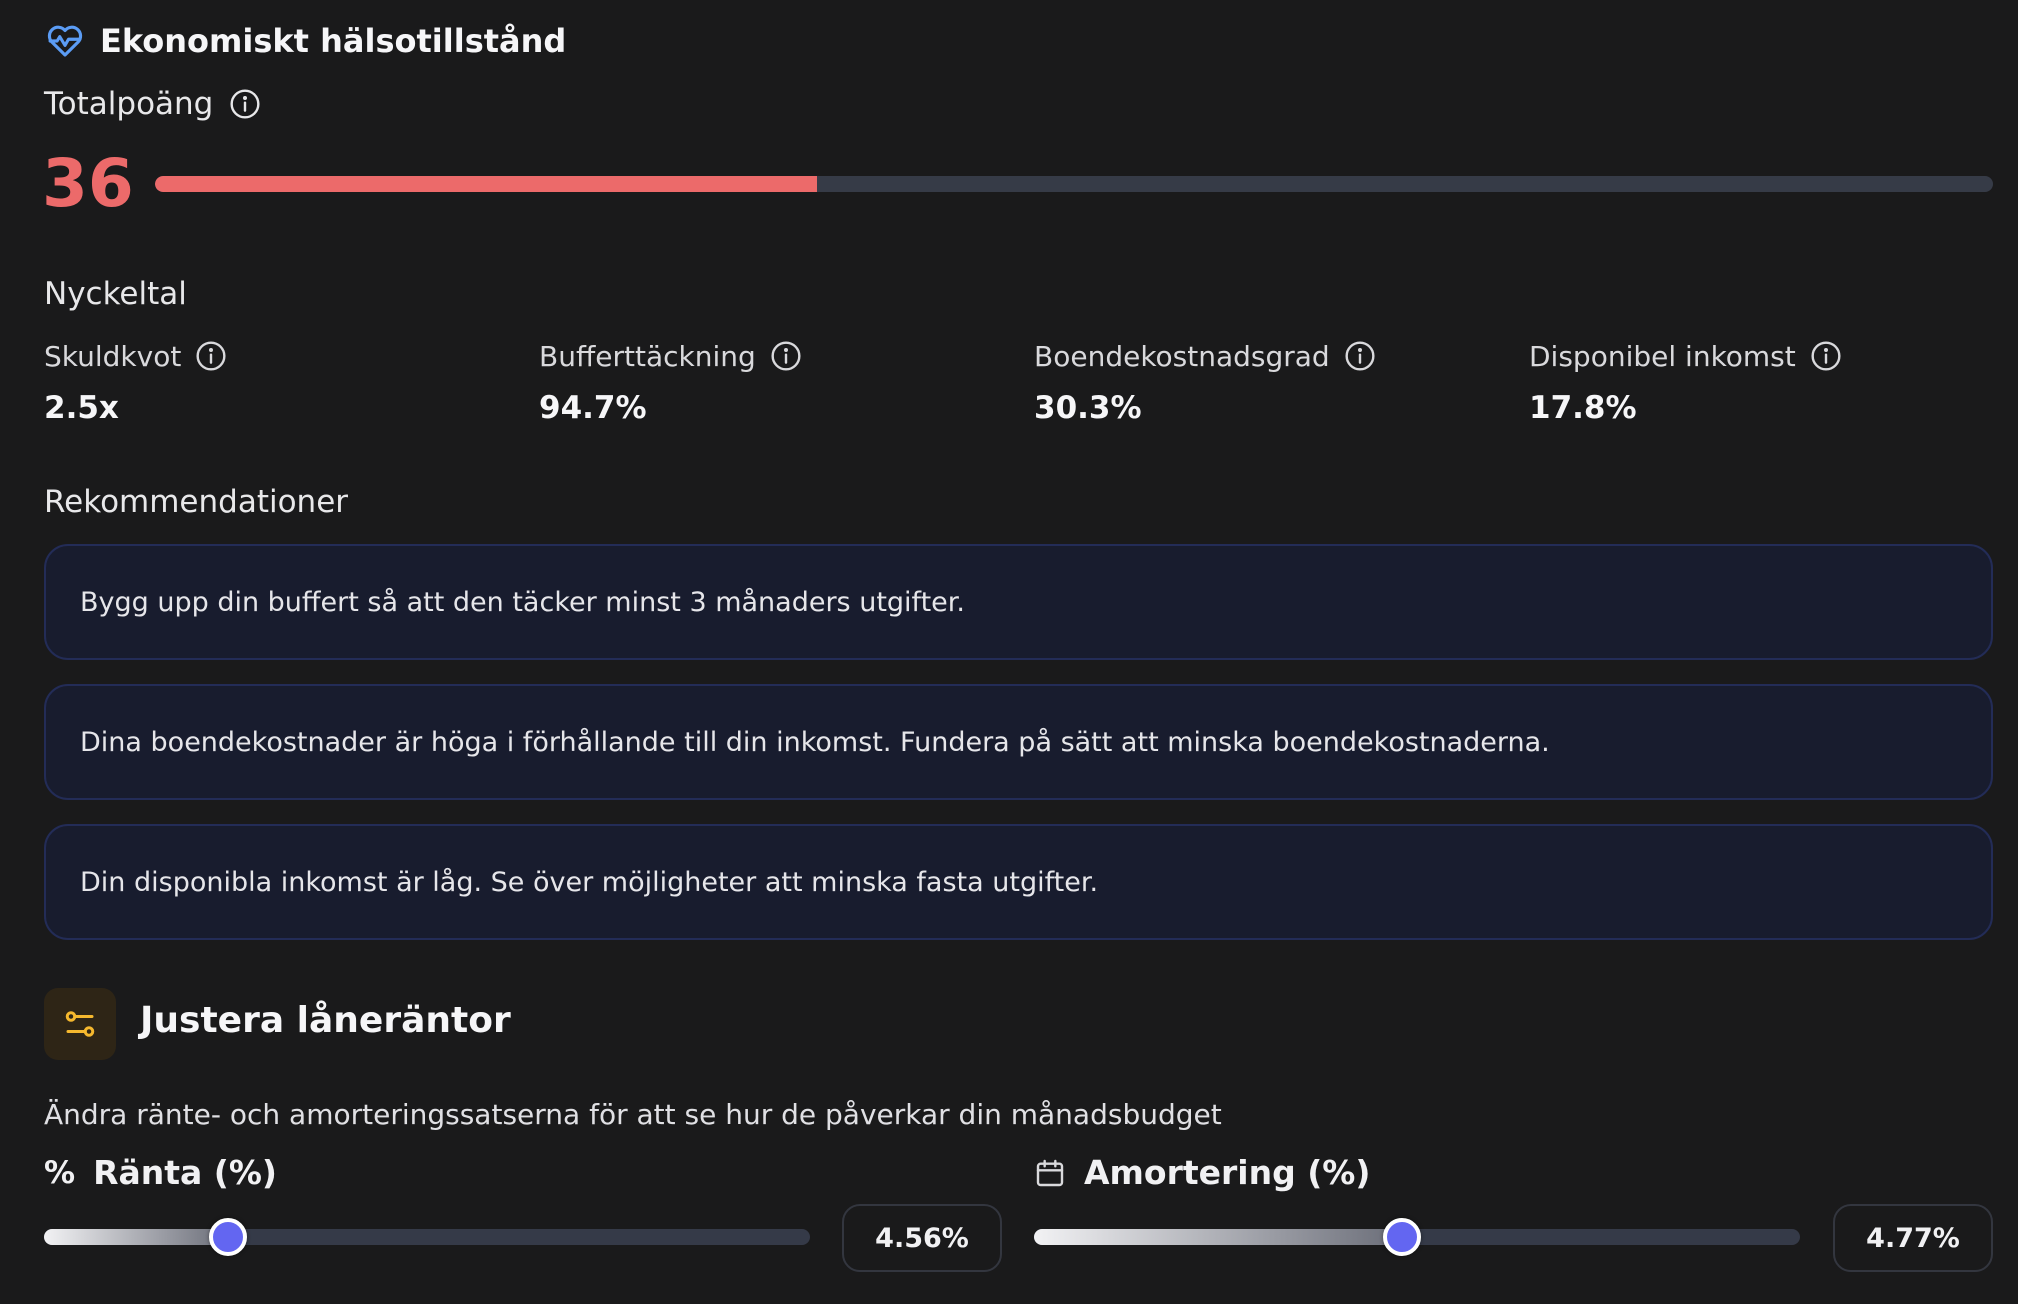 The image size is (2018, 1304). What do you see at coordinates (779, 381) in the screenshot?
I see `metric-buffer-coverage: Bufferttäckning 94.7%` at bounding box center [779, 381].